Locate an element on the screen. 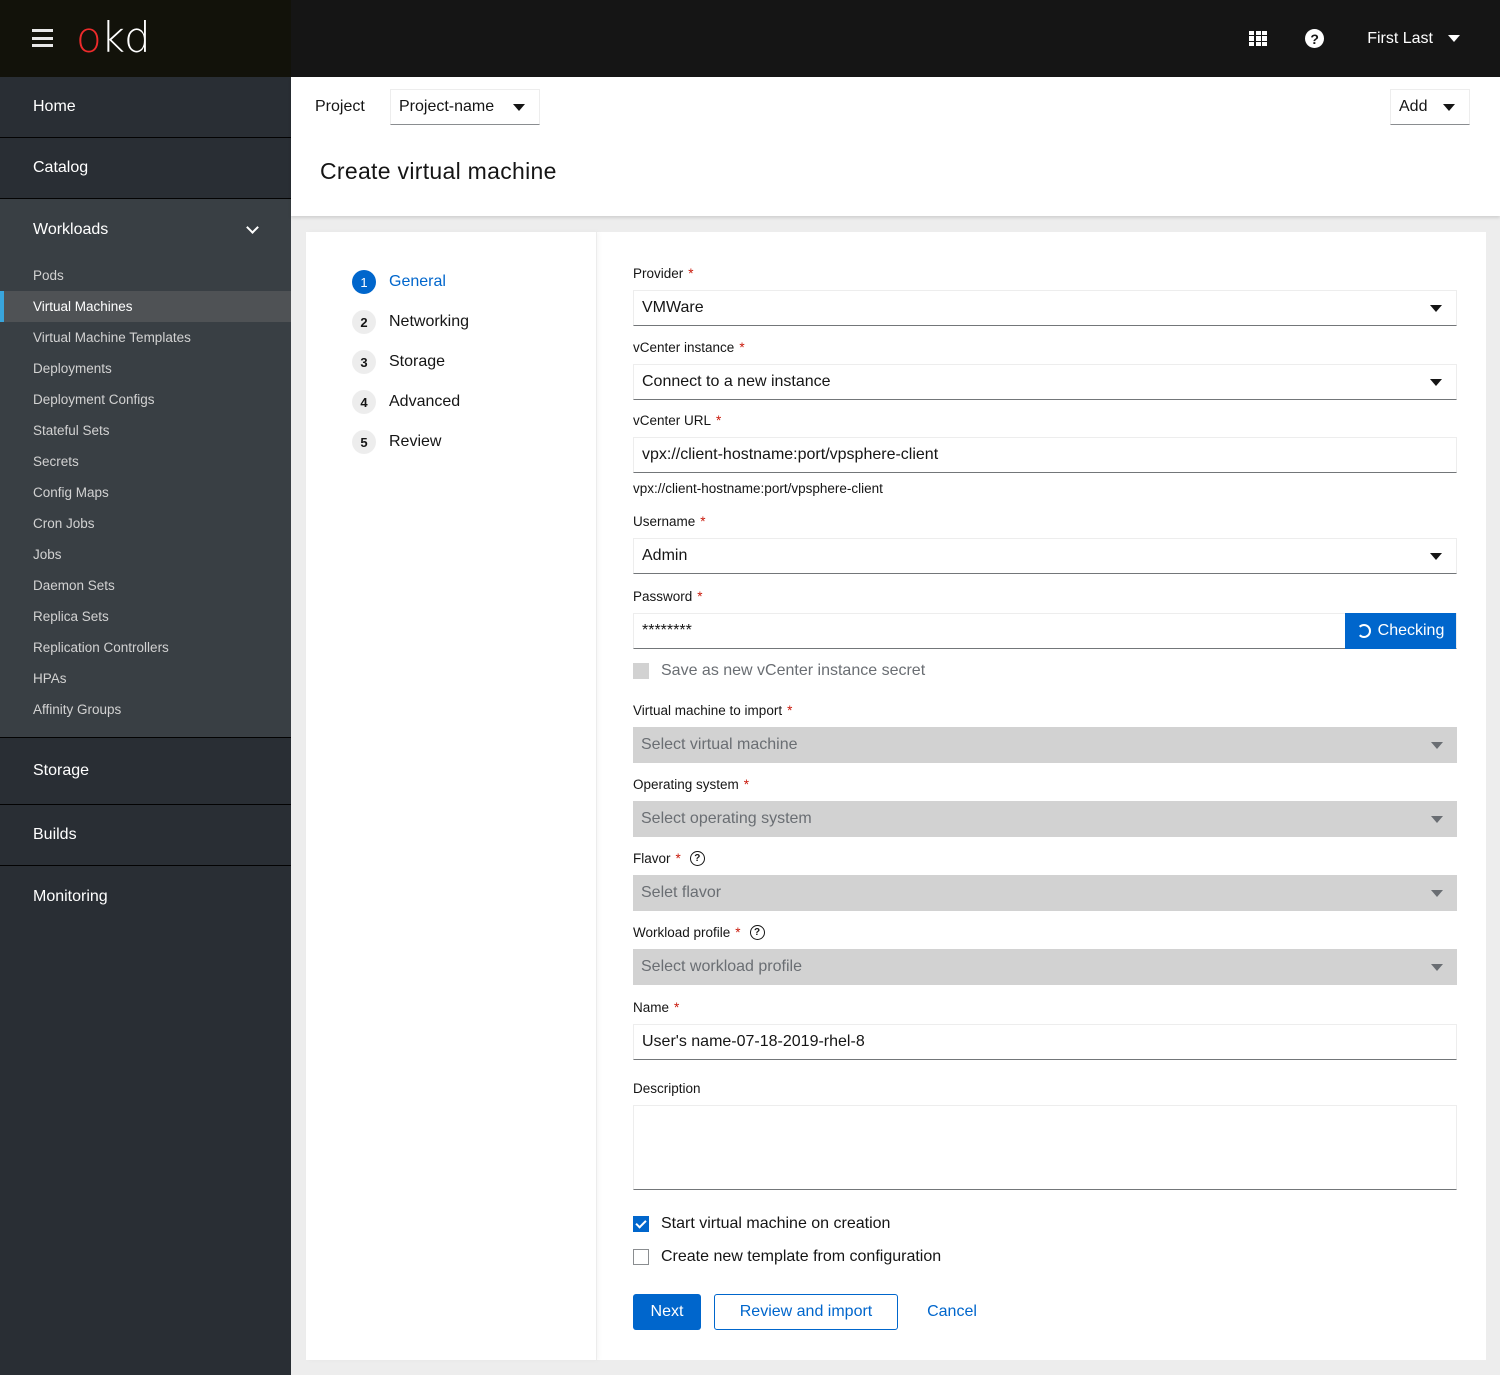 Image resolution: width=1500 pixels, height=1375 pixels. provider-label: Provider * is located at coordinates (663, 273).